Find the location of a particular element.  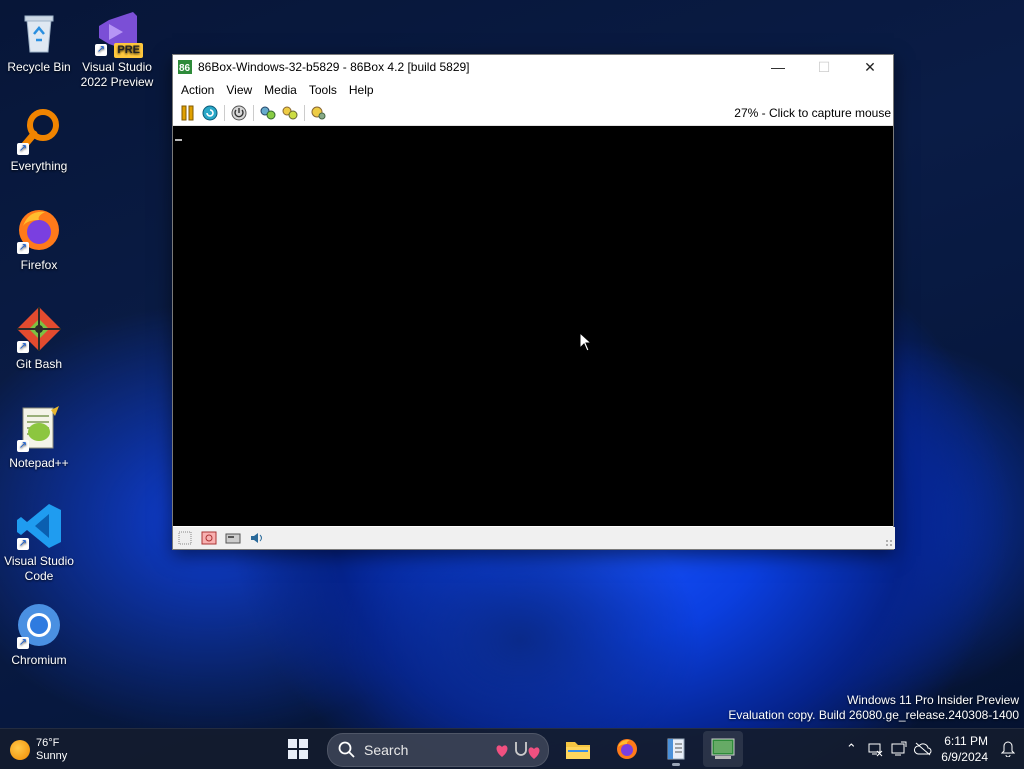

desktop-icon-label: Chromium is located at coordinates (39, 660).